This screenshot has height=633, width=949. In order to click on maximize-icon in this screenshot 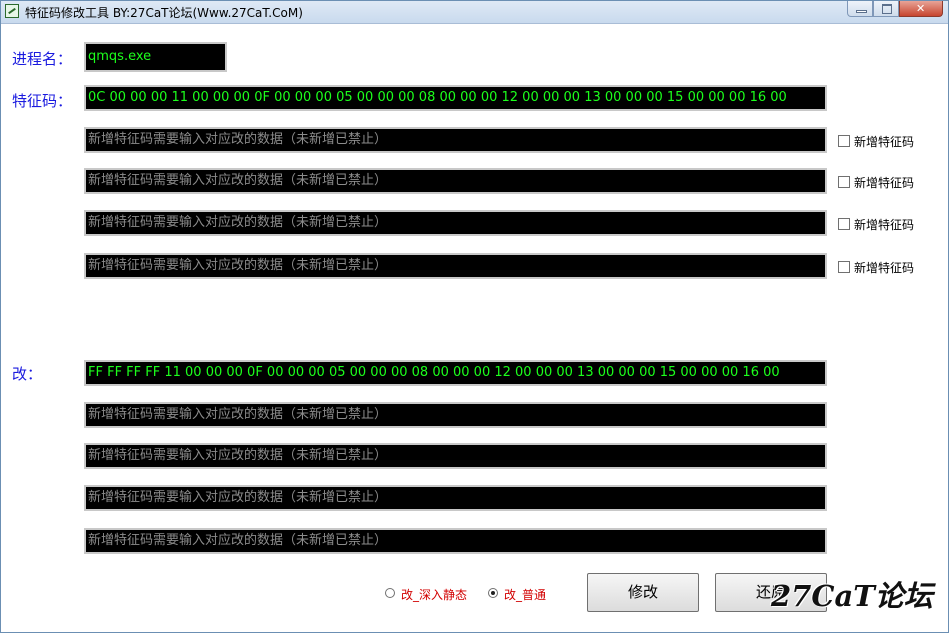, I will do `click(887, 9)`.